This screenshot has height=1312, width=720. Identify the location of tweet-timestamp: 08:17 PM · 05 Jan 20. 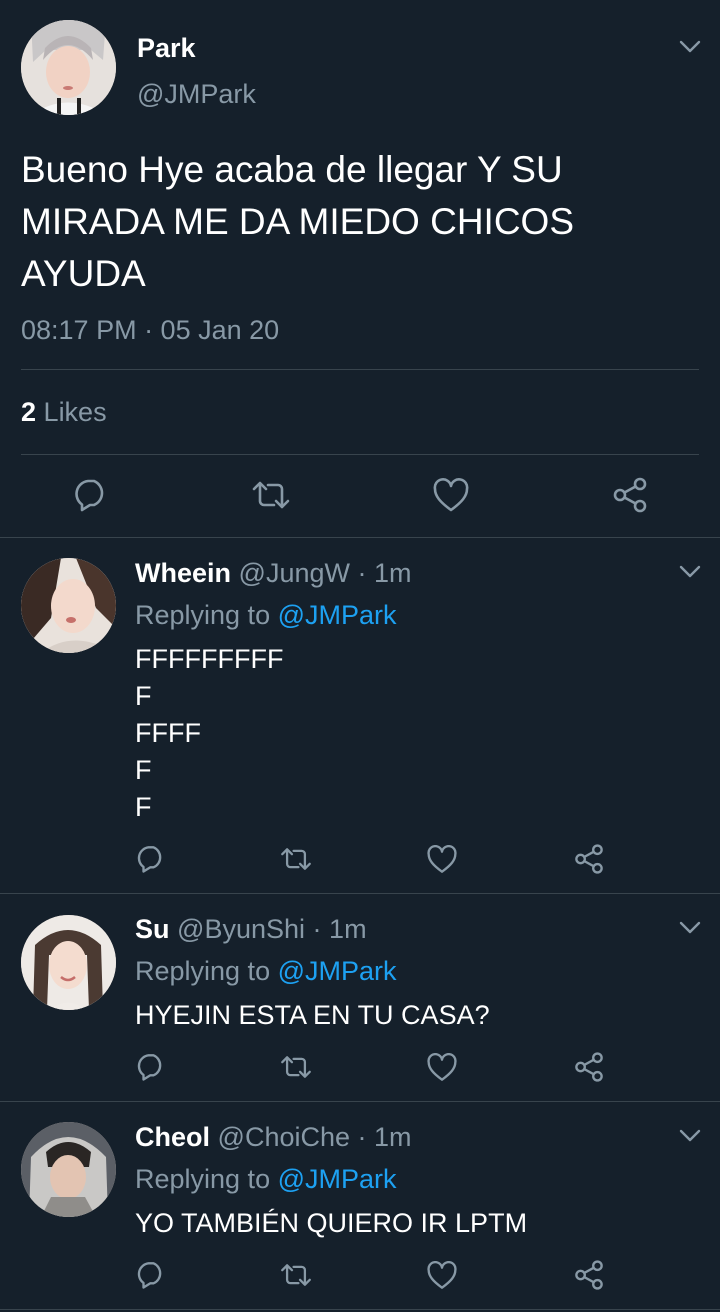
(150, 330).